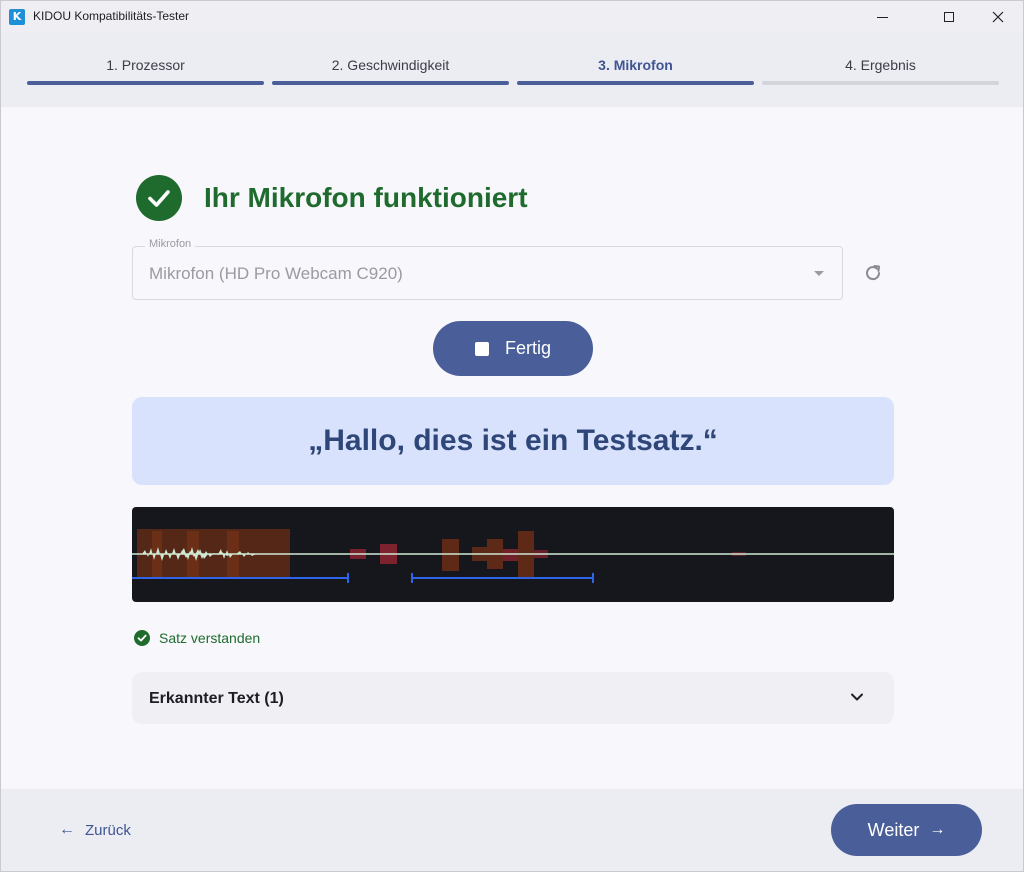 This screenshot has width=1024, height=872. I want to click on step-mikrofon: 3. Mikrofon, so click(635, 70).